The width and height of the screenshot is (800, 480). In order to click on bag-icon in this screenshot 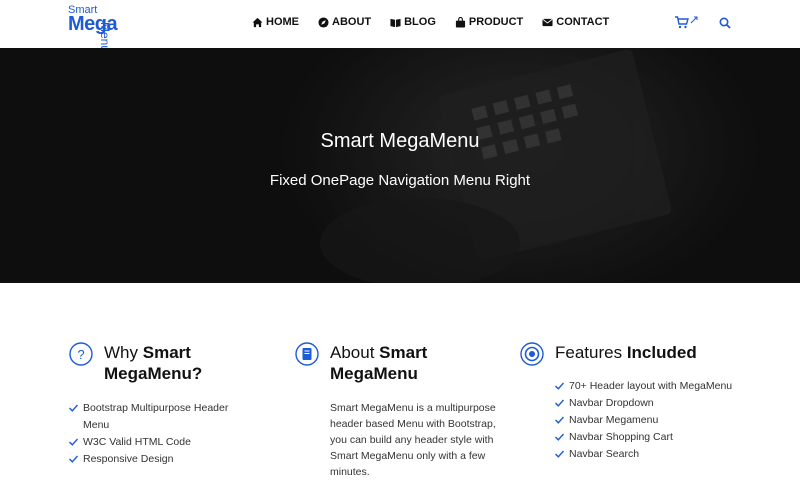, I will do `click(460, 22)`.